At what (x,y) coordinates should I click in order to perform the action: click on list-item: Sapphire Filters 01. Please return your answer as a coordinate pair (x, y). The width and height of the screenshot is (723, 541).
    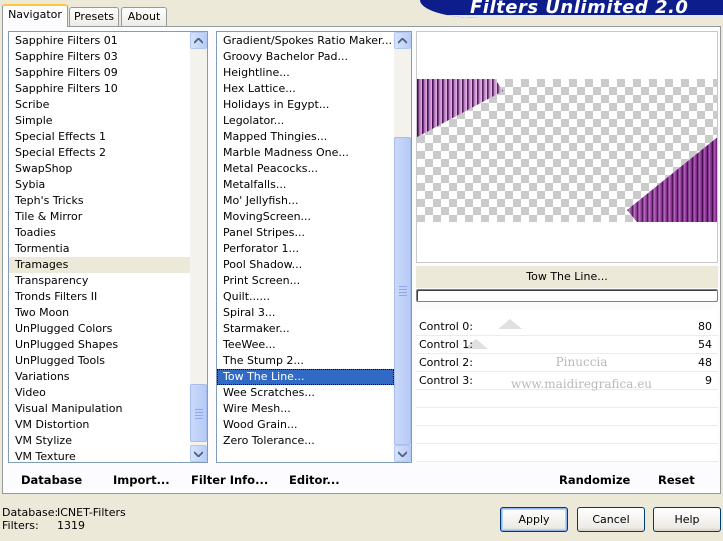
    Looking at the image, I should click on (99, 41).